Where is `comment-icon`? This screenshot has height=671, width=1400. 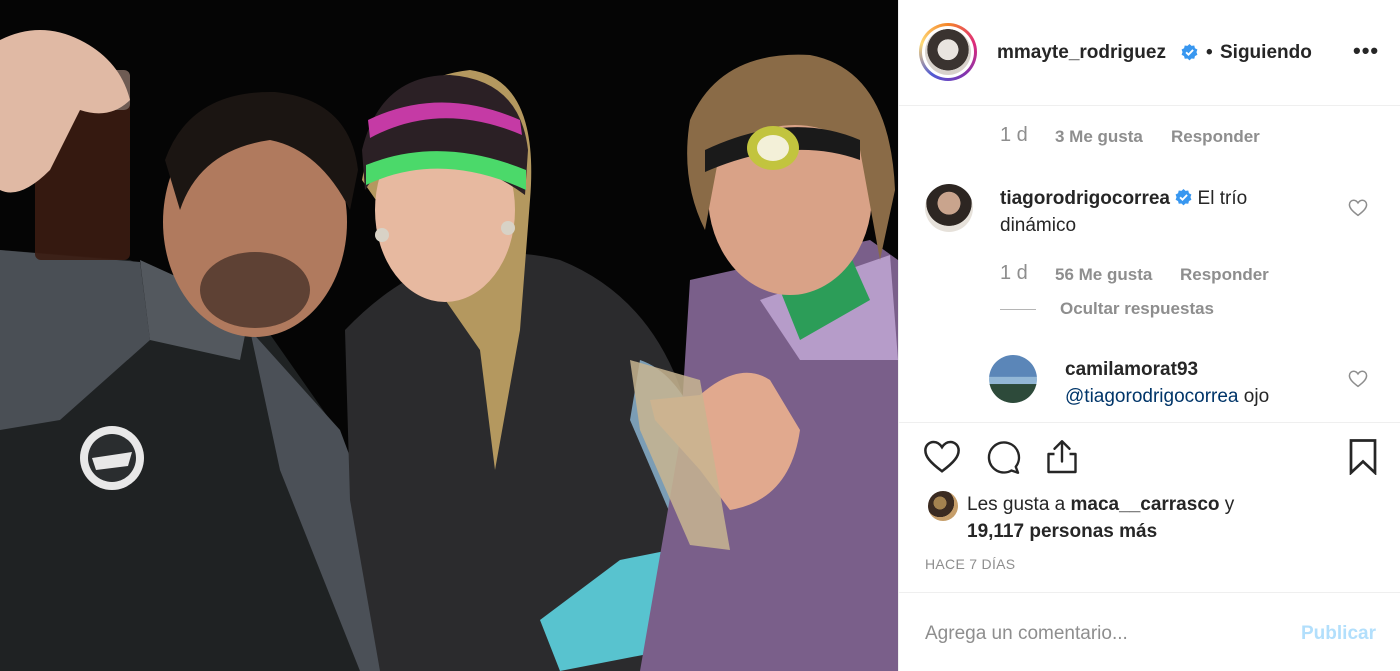
comment-icon is located at coordinates (1003, 457).